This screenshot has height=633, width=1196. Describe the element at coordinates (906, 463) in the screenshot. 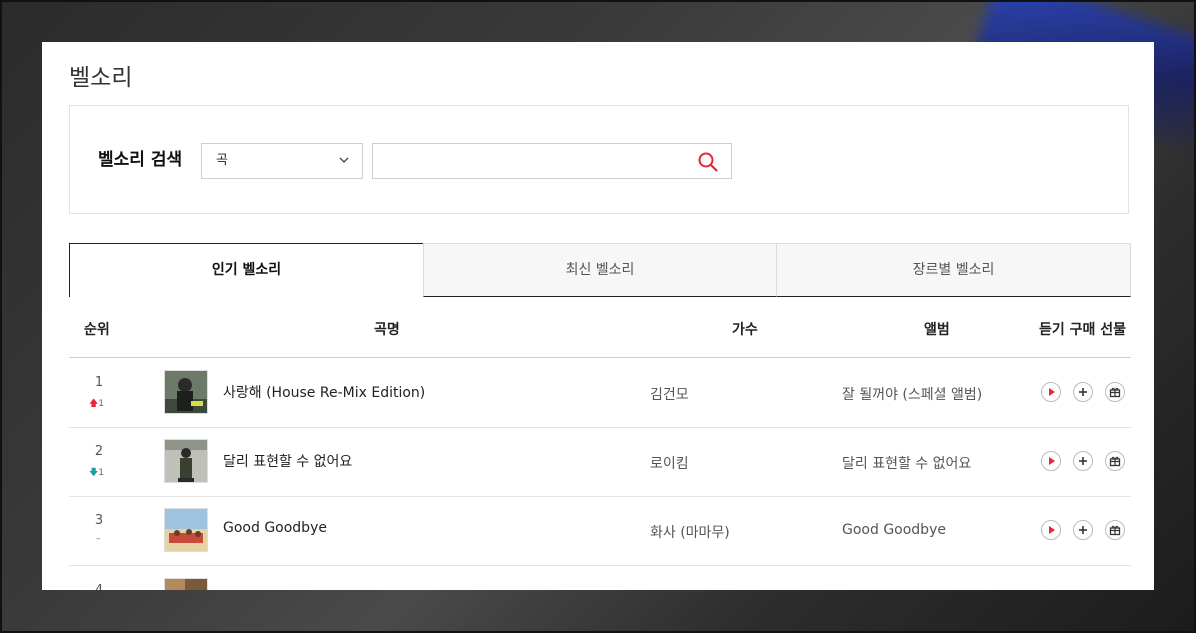

I see `album-name: 달리 표현할 수 없어요` at that location.